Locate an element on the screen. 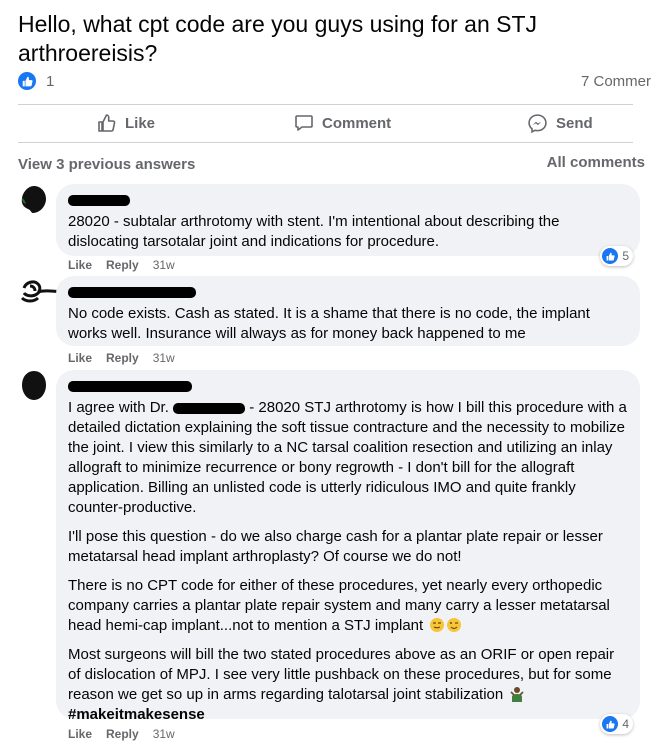  action-bar: Like Comment Send is located at coordinates (325, 123).